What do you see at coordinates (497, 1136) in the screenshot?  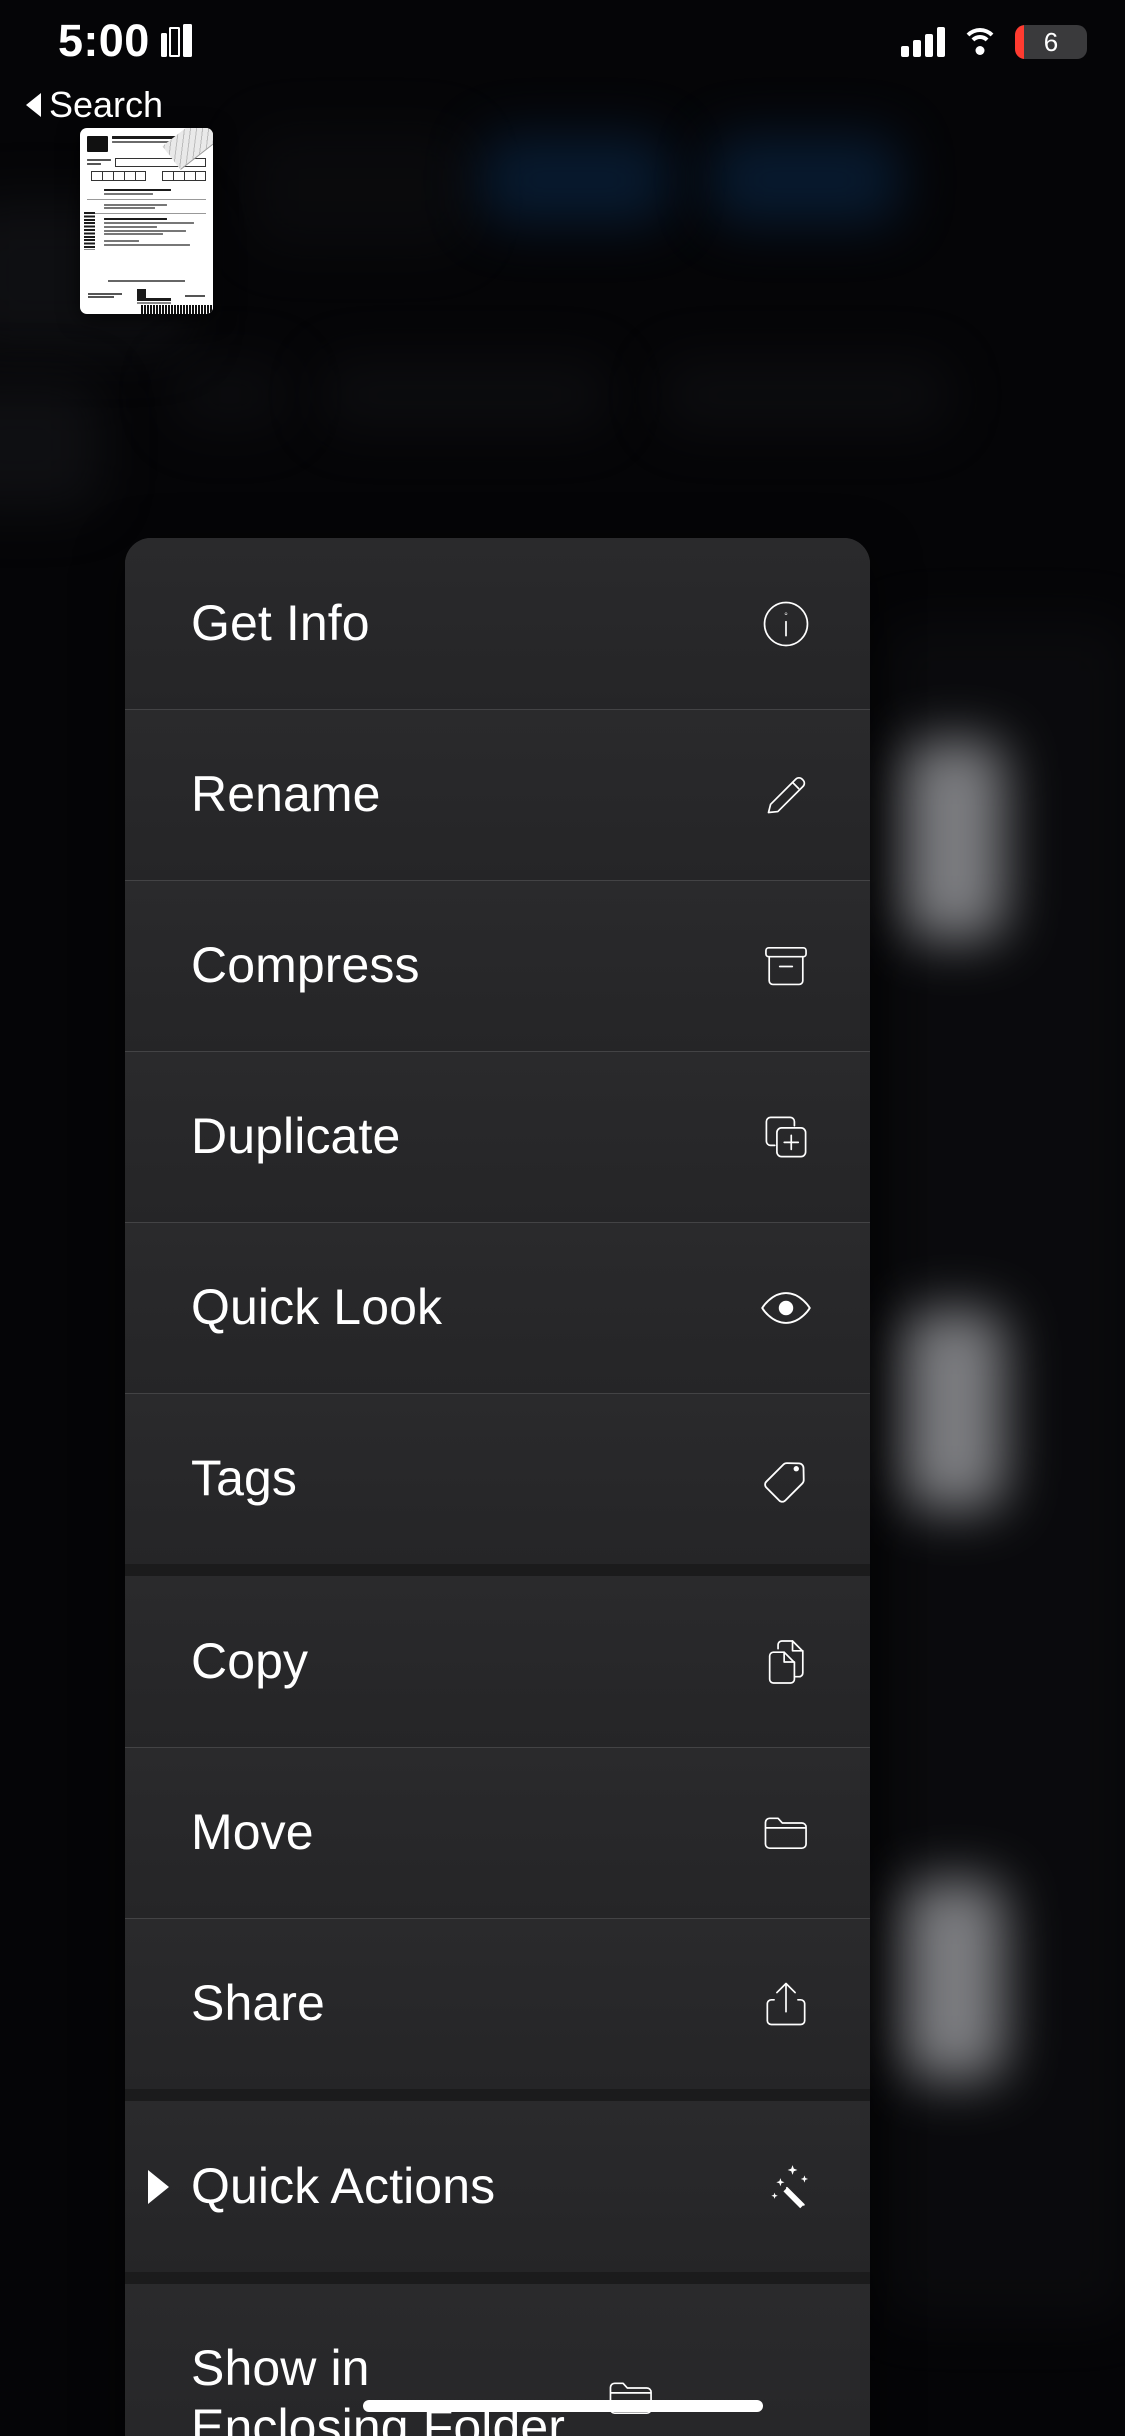 I see `menu-item-duplicate: Duplicate` at bounding box center [497, 1136].